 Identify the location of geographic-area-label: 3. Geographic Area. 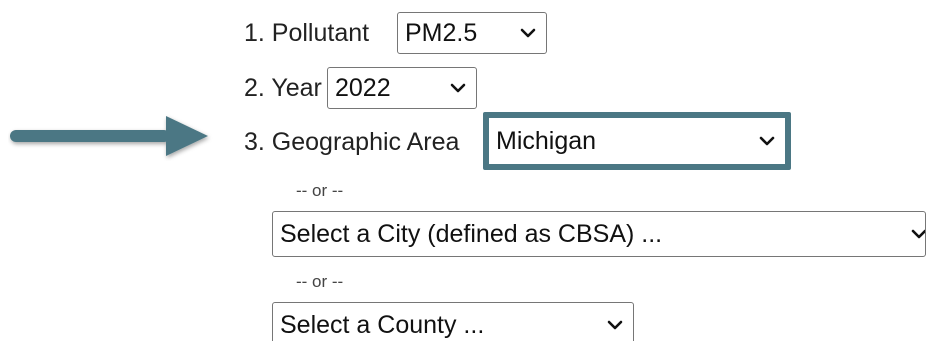
(352, 142).